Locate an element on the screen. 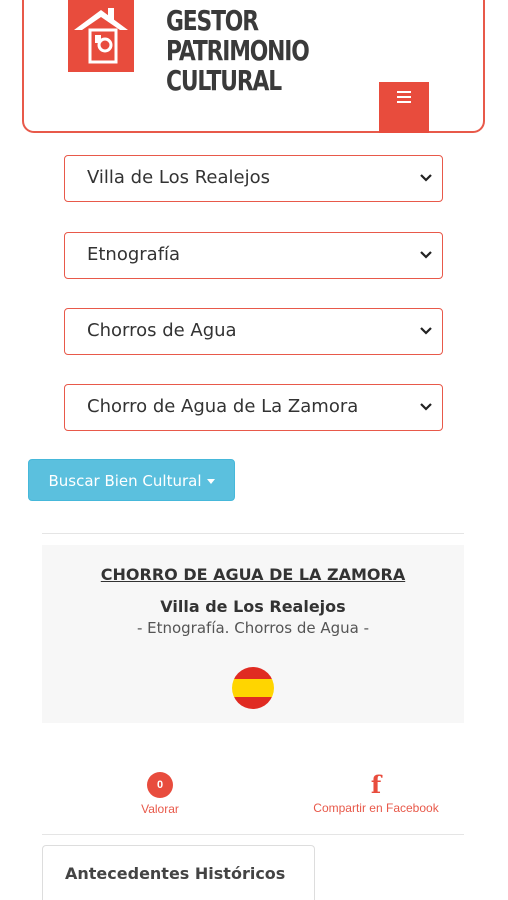 The height and width of the screenshot is (900, 508). brand-line-2: CULTURAL is located at coordinates (224, 80).